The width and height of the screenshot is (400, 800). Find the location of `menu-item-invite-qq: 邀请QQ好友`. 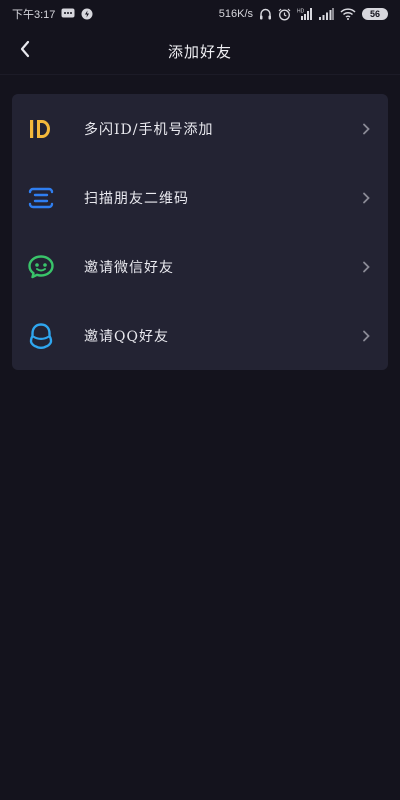

menu-item-invite-qq: 邀请QQ好友 is located at coordinates (200, 335).